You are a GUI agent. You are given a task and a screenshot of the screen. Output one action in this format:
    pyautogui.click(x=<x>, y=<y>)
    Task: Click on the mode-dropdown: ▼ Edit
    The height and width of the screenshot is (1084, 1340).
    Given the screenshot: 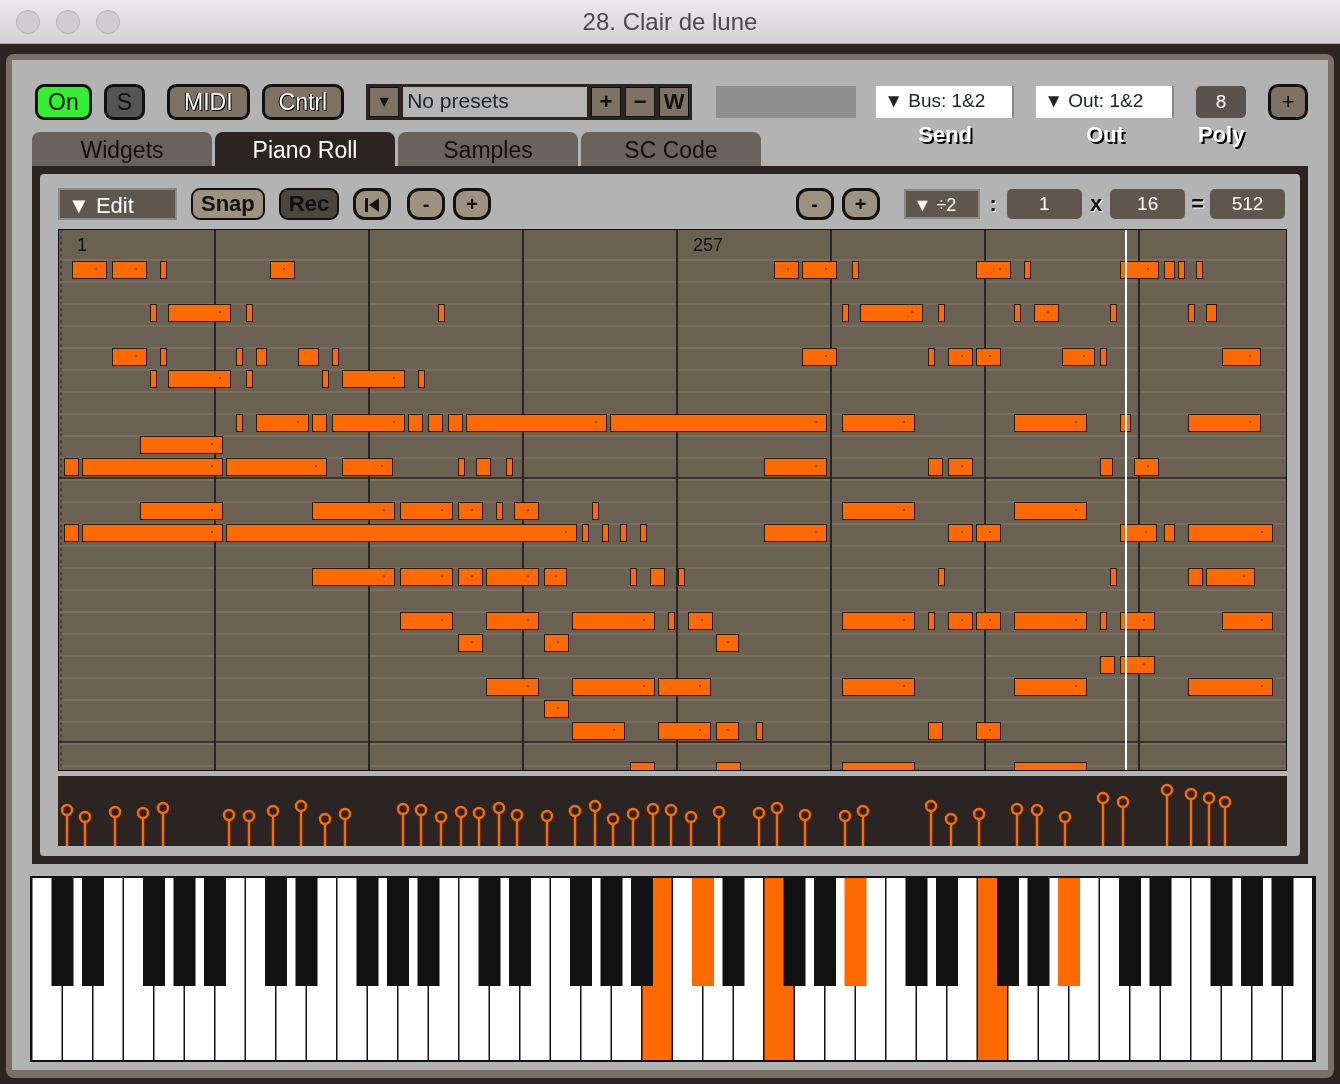 What is the action you would take?
    pyautogui.click(x=117, y=203)
    